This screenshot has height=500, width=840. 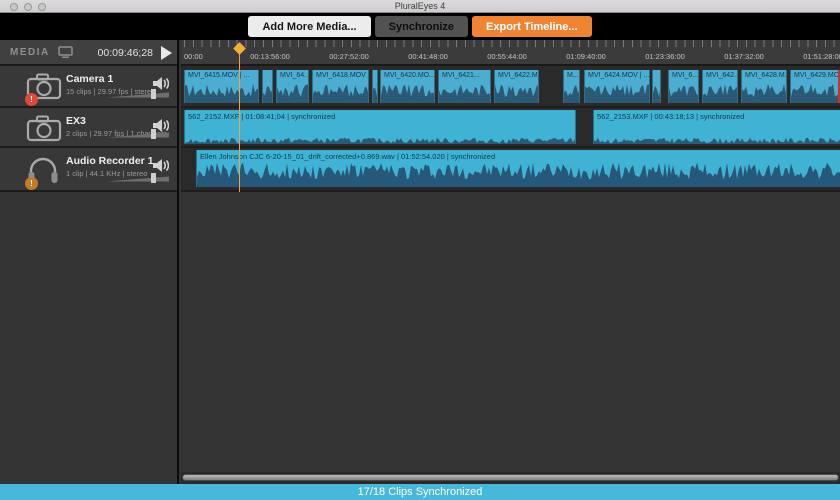 I want to click on sidebar-track-ex3: EX3 2 clips | 29.97 fps | 1 channels, so click(x=88, y=128).